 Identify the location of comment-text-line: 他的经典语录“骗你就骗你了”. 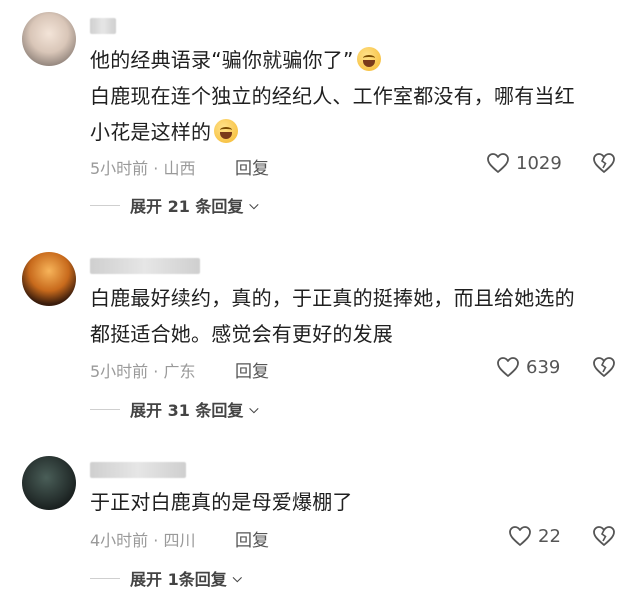
(222, 60).